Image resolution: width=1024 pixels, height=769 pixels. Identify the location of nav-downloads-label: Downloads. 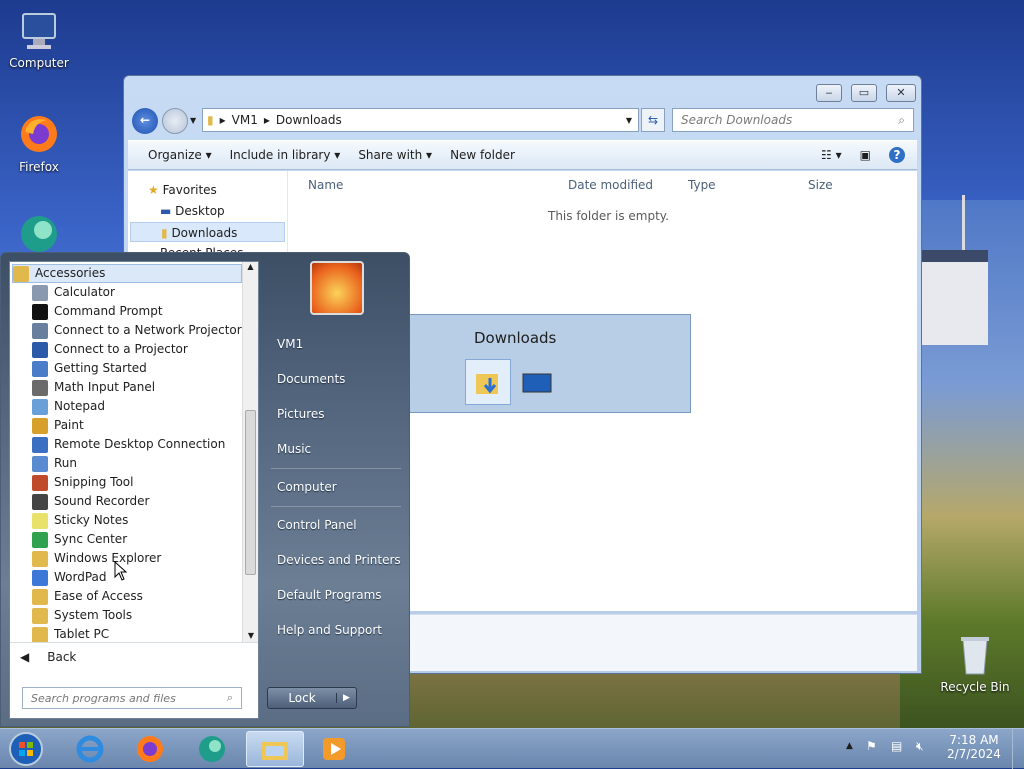
(204, 233).